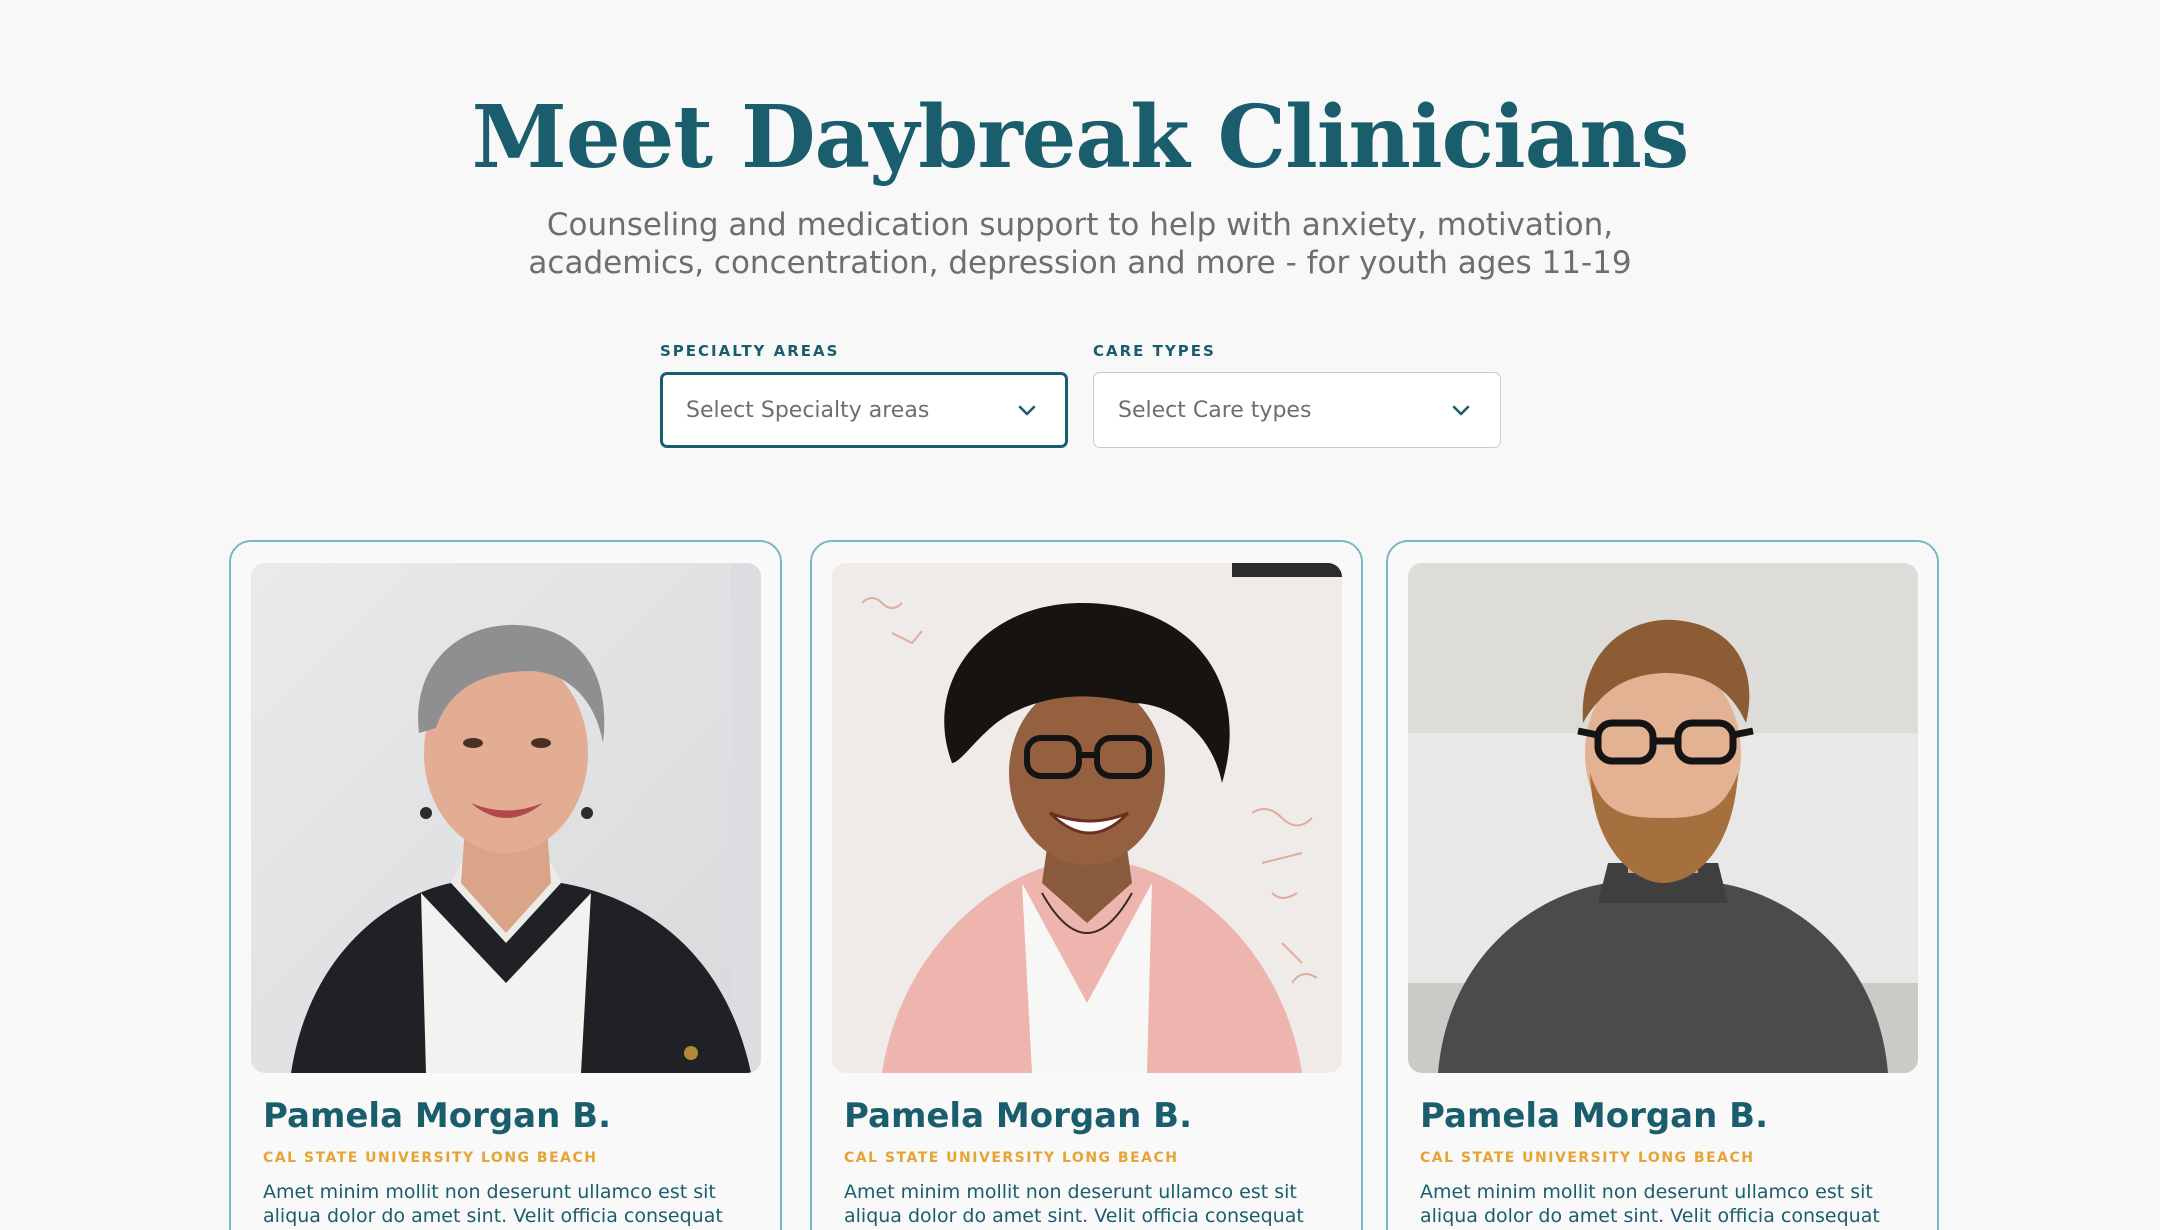 This screenshot has height=1230, width=2160. I want to click on specialty-select-placeholder: Select Specialty areas, so click(808, 410).